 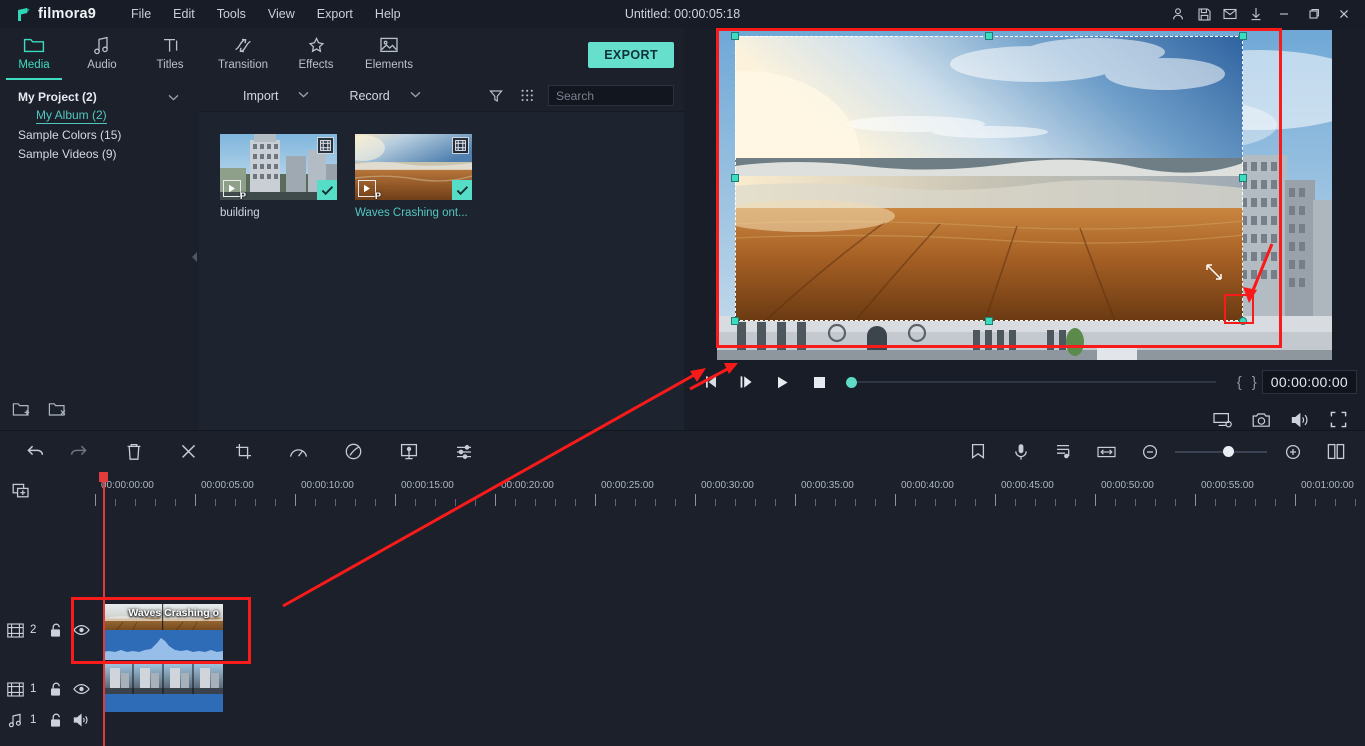 What do you see at coordinates (1243, 36) in the screenshot?
I see `handle-top-right` at bounding box center [1243, 36].